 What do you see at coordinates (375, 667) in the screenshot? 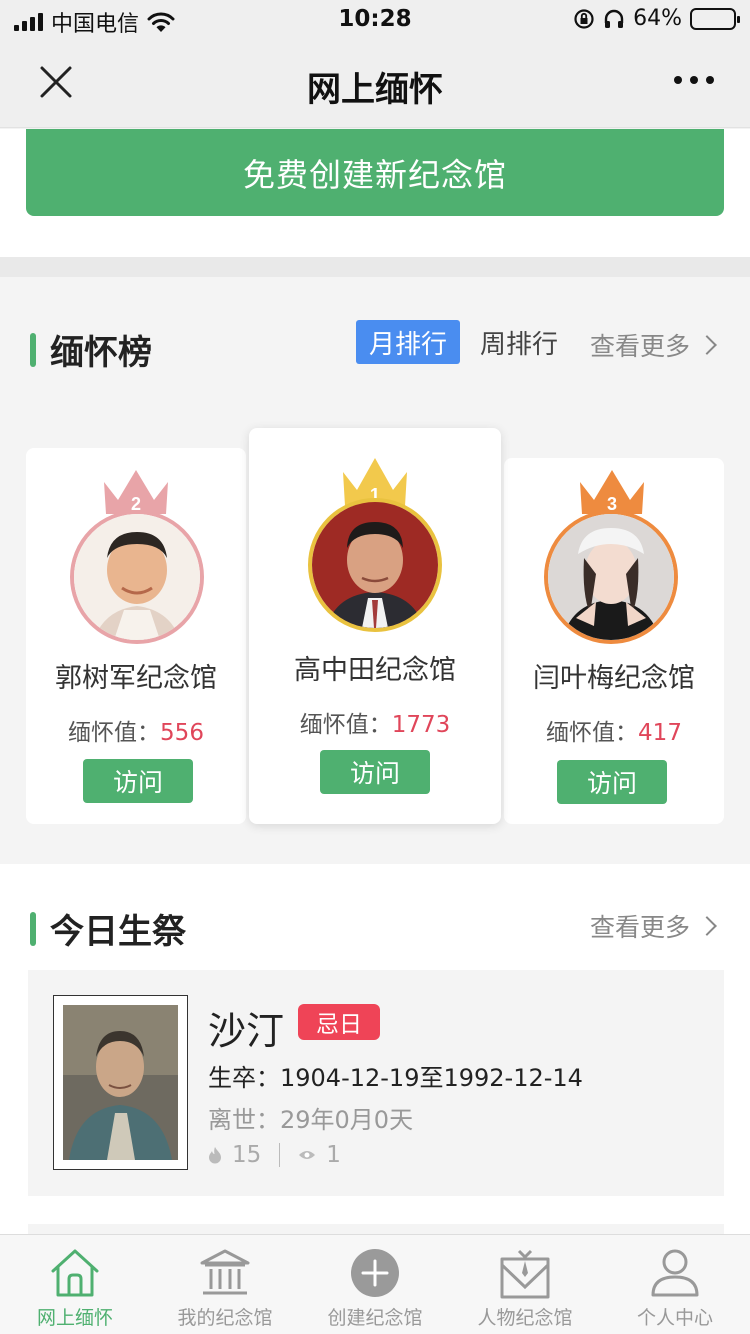
I see `memorial-name: 高中田纪念馆` at bounding box center [375, 667].